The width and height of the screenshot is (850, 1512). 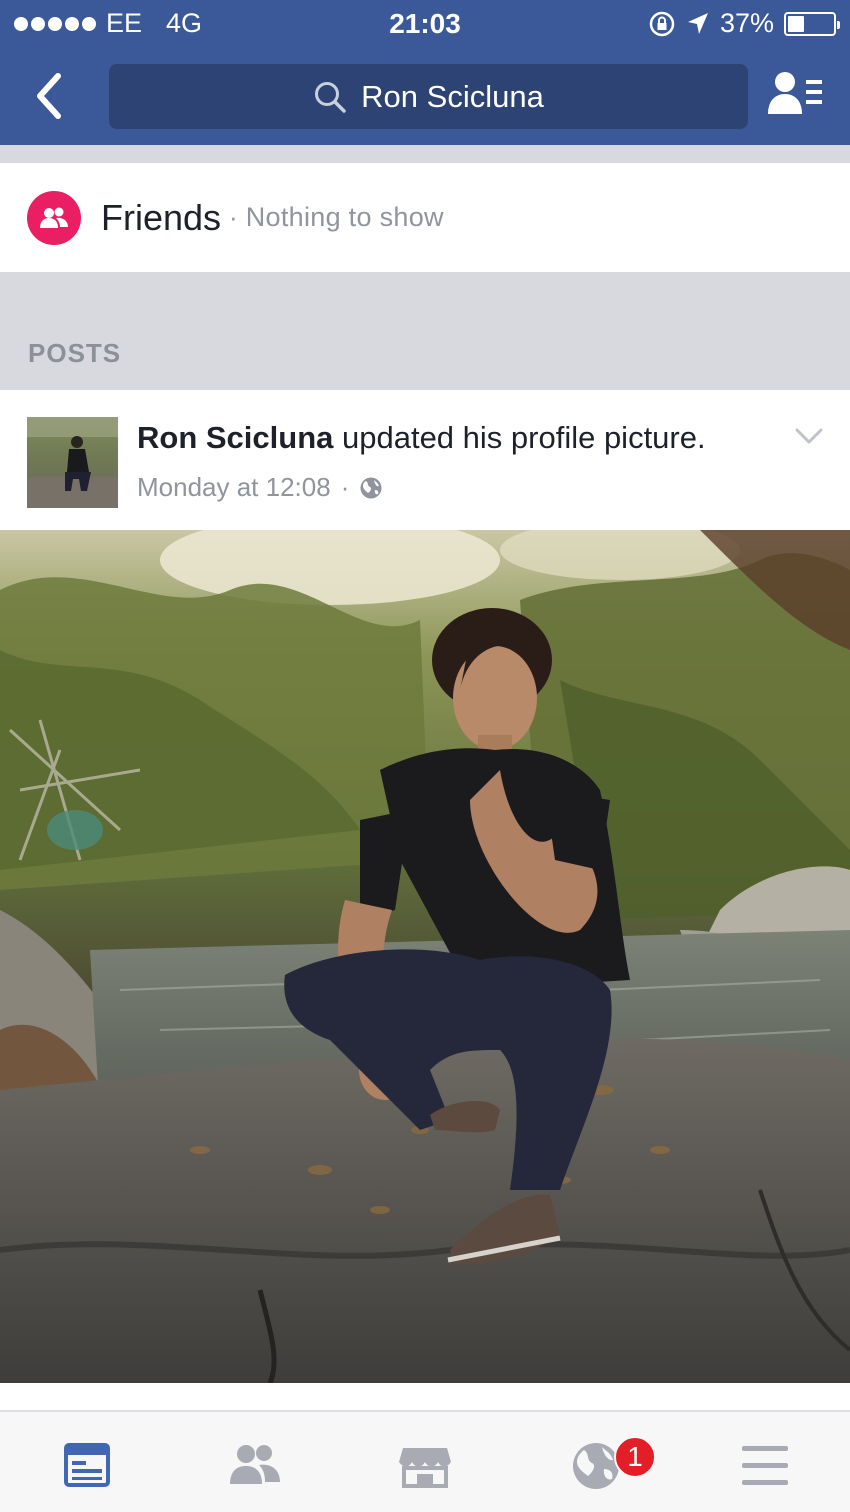 I want to click on post-meta: Monday at 12:08 ·, so click(x=260, y=487).